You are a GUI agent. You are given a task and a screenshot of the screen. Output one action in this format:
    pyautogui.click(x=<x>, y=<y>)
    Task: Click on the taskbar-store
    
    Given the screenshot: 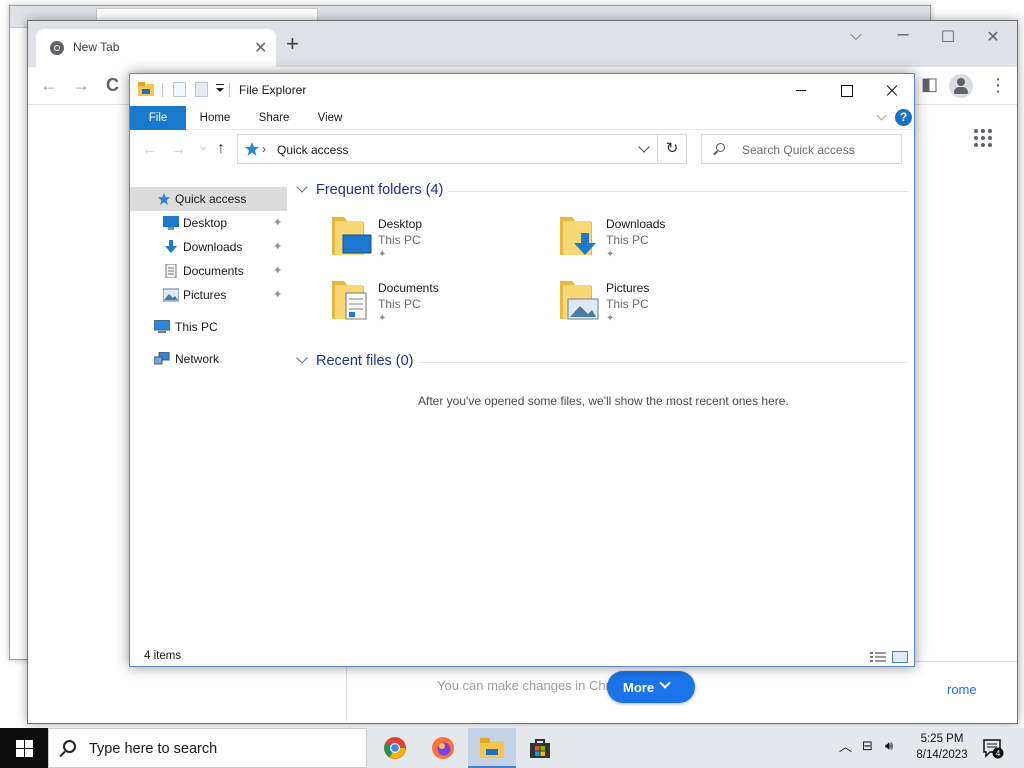 What is the action you would take?
    pyautogui.click(x=540, y=748)
    